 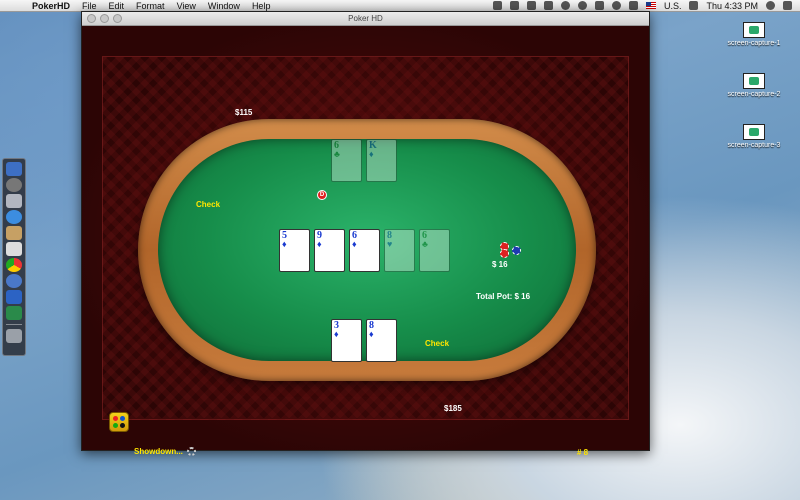 I want to click on desktop-file-label: screen-capture-2, so click(x=754, y=94).